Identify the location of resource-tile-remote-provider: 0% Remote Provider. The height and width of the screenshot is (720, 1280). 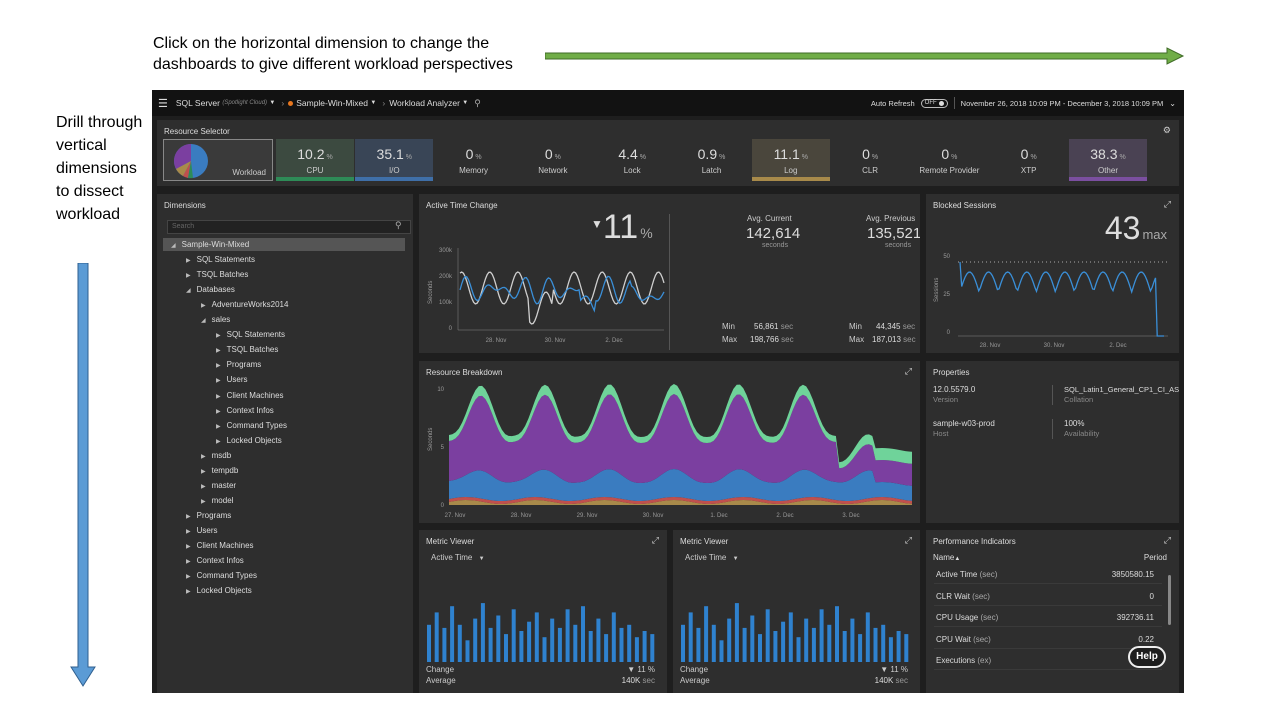
(949, 160).